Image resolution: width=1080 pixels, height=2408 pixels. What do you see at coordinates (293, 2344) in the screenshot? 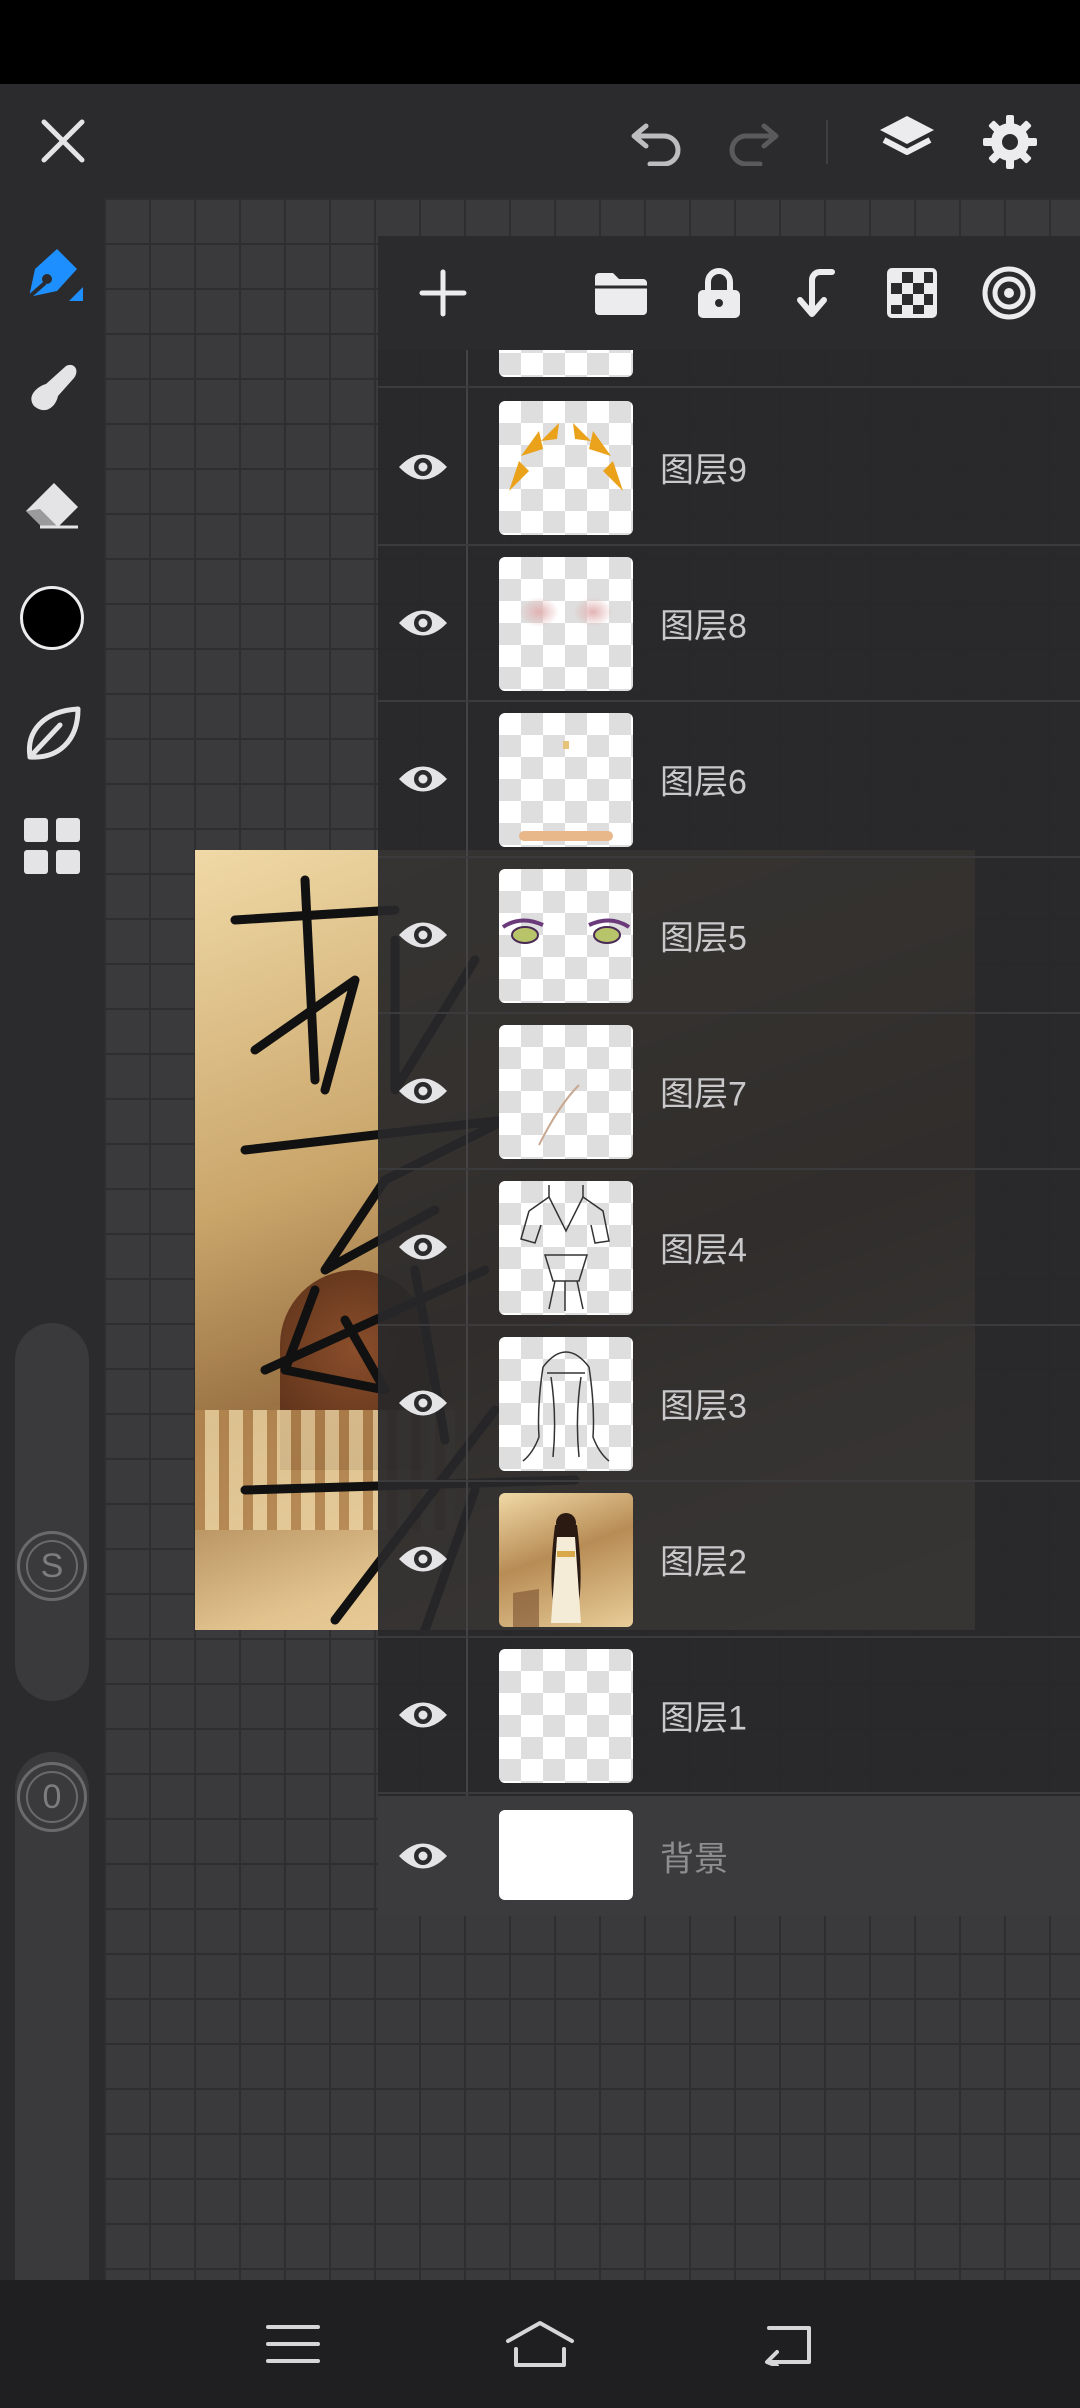
I see `menu-icon` at bounding box center [293, 2344].